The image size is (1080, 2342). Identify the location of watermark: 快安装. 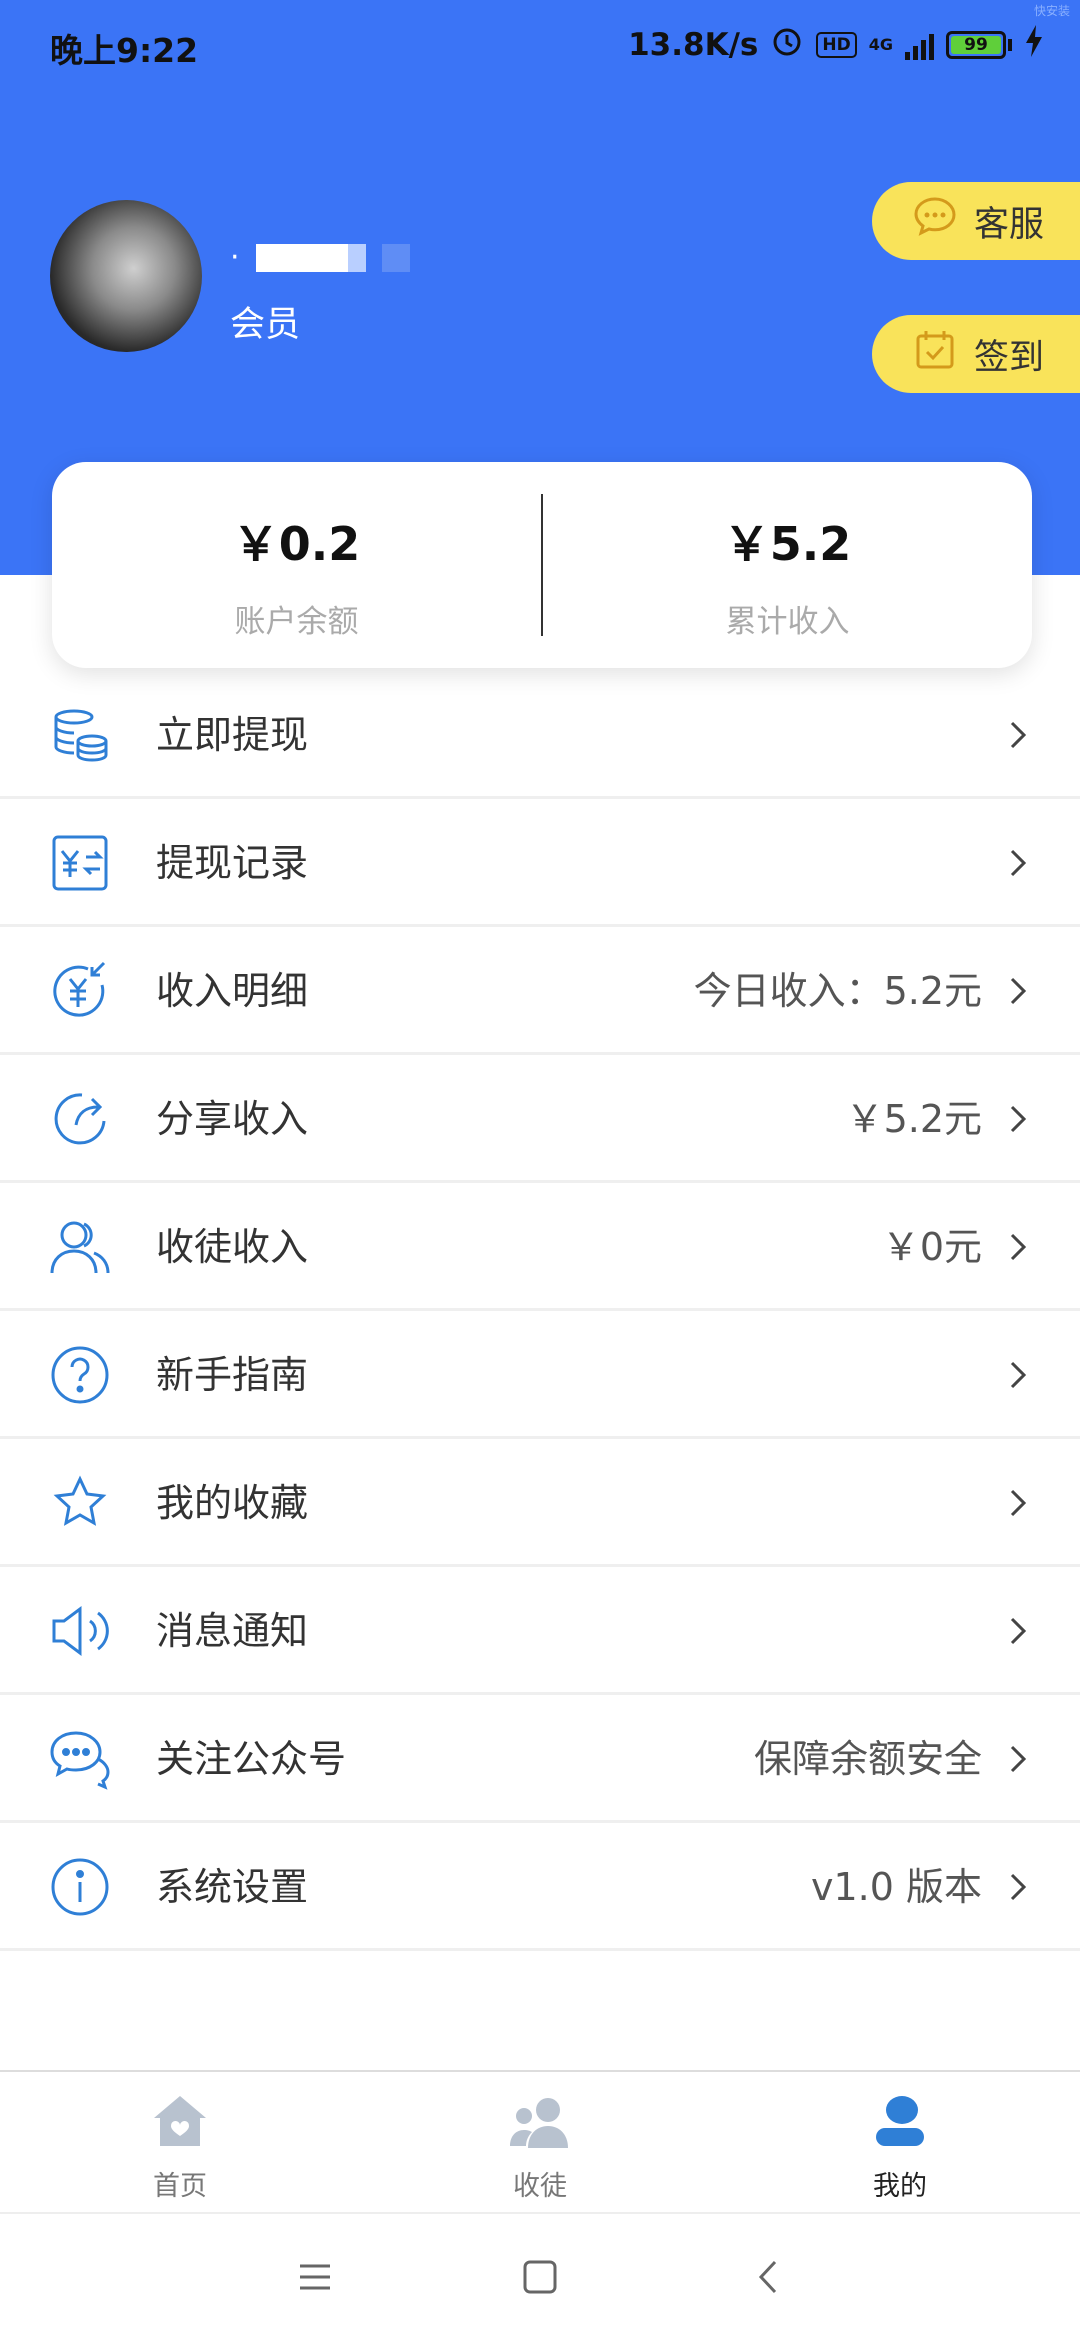
(1051, 11).